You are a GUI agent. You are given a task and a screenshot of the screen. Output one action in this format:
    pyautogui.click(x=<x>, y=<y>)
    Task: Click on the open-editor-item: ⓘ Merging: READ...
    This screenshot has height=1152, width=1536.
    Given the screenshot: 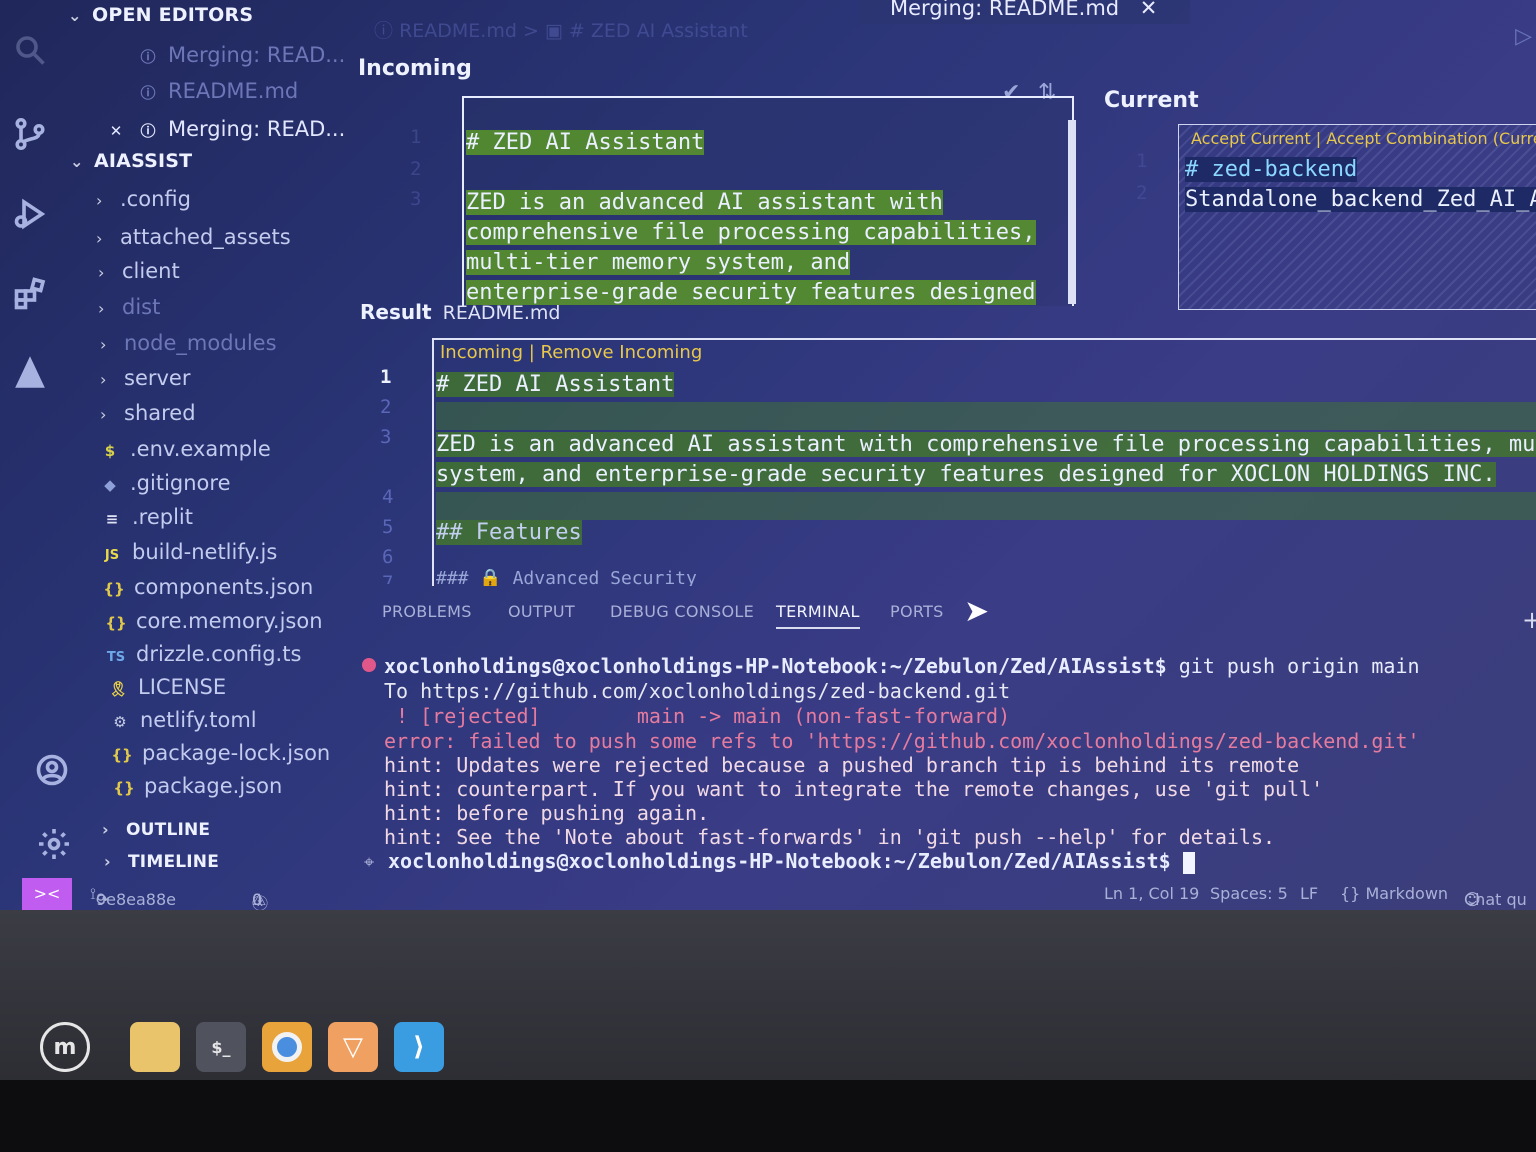 What is the action you would take?
    pyautogui.click(x=240, y=55)
    